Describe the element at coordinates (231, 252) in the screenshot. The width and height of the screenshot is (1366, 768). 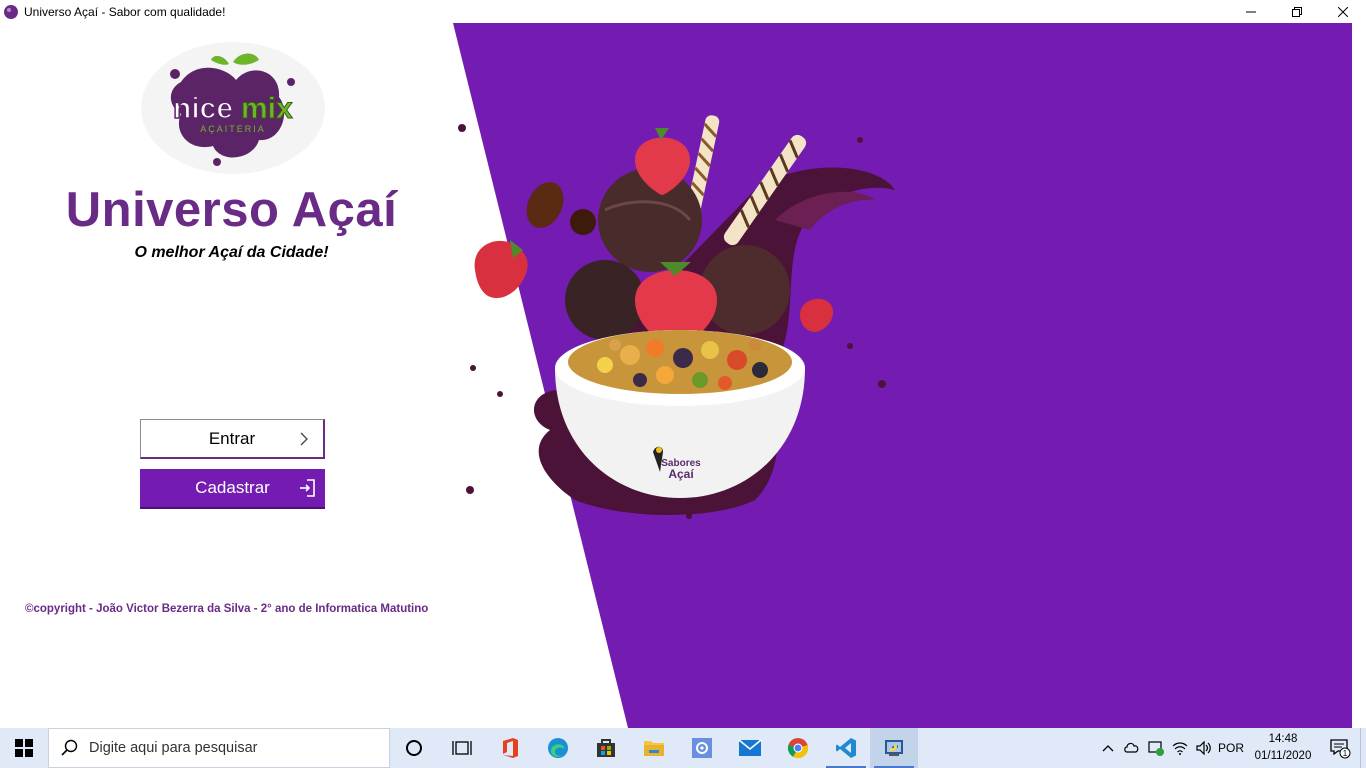
I see `page-subtitle: O melhor Açaí da Cidade!` at that location.